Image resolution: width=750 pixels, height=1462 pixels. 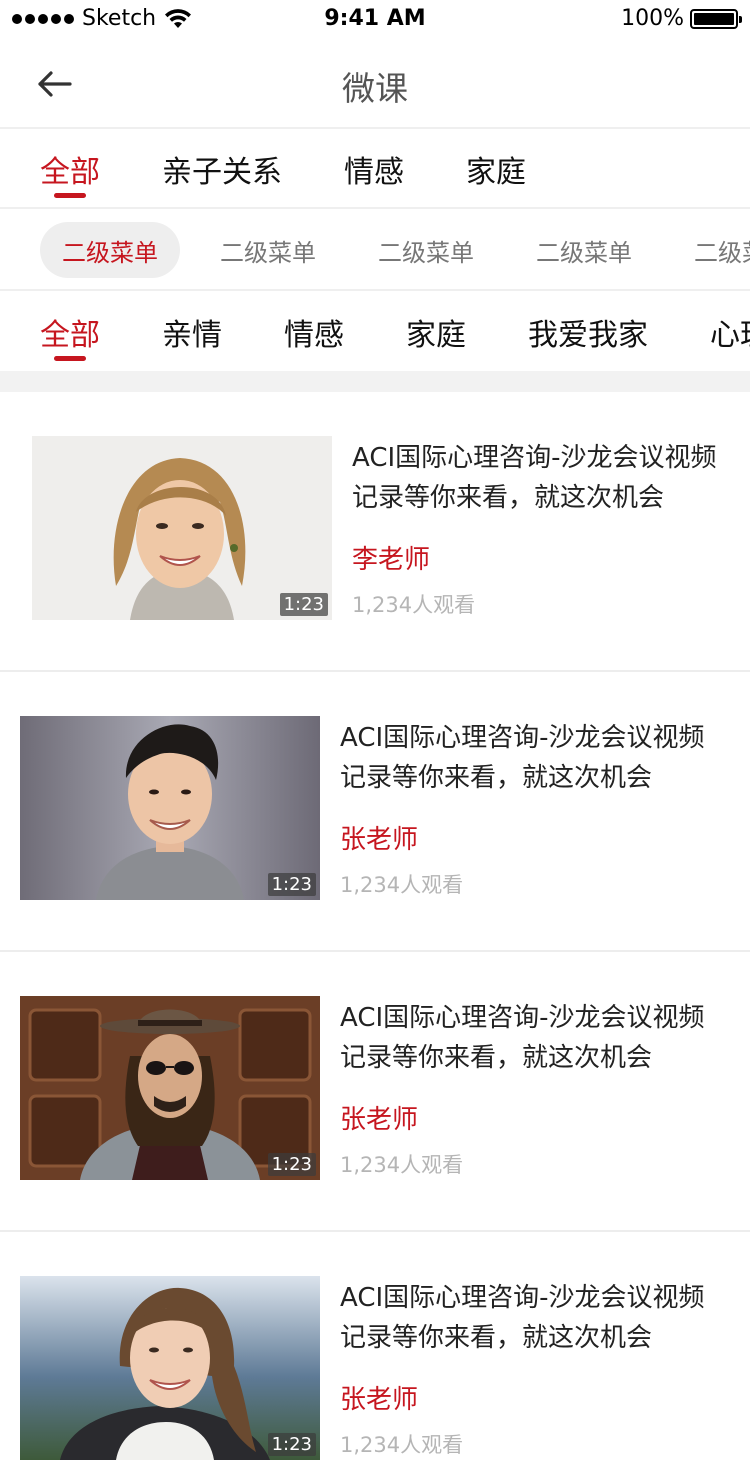 What do you see at coordinates (375, 20) in the screenshot?
I see `status-bar: Sketch 9:41 AM 100%` at bounding box center [375, 20].